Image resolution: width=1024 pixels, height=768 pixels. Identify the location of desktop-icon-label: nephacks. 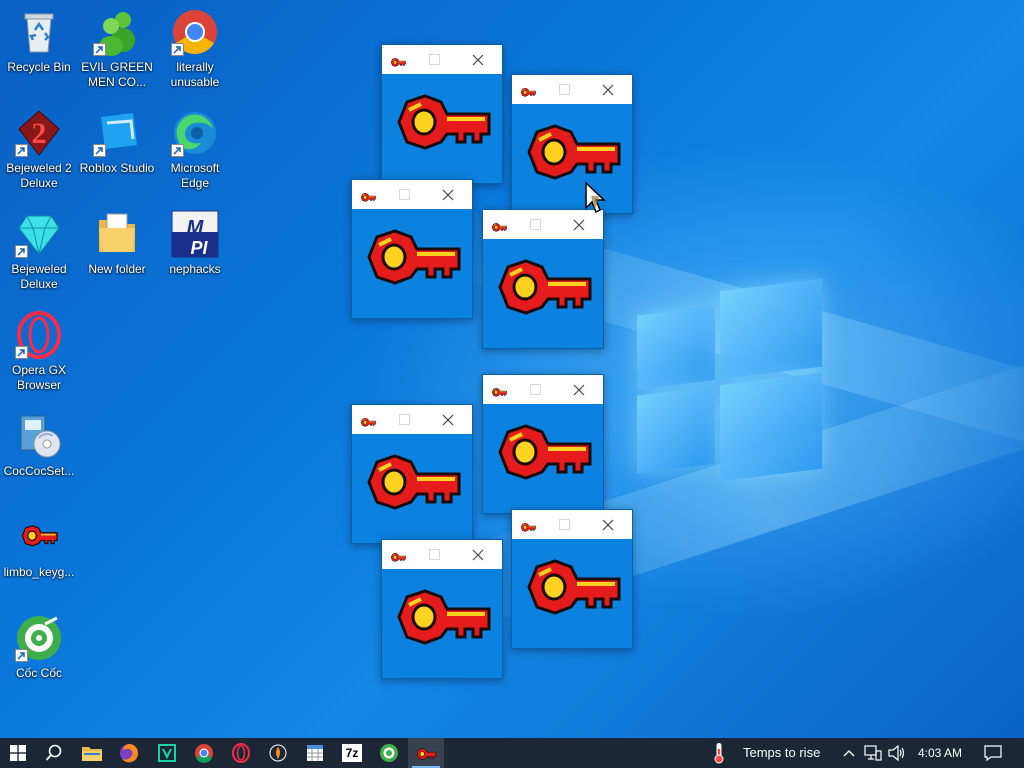
(195, 269).